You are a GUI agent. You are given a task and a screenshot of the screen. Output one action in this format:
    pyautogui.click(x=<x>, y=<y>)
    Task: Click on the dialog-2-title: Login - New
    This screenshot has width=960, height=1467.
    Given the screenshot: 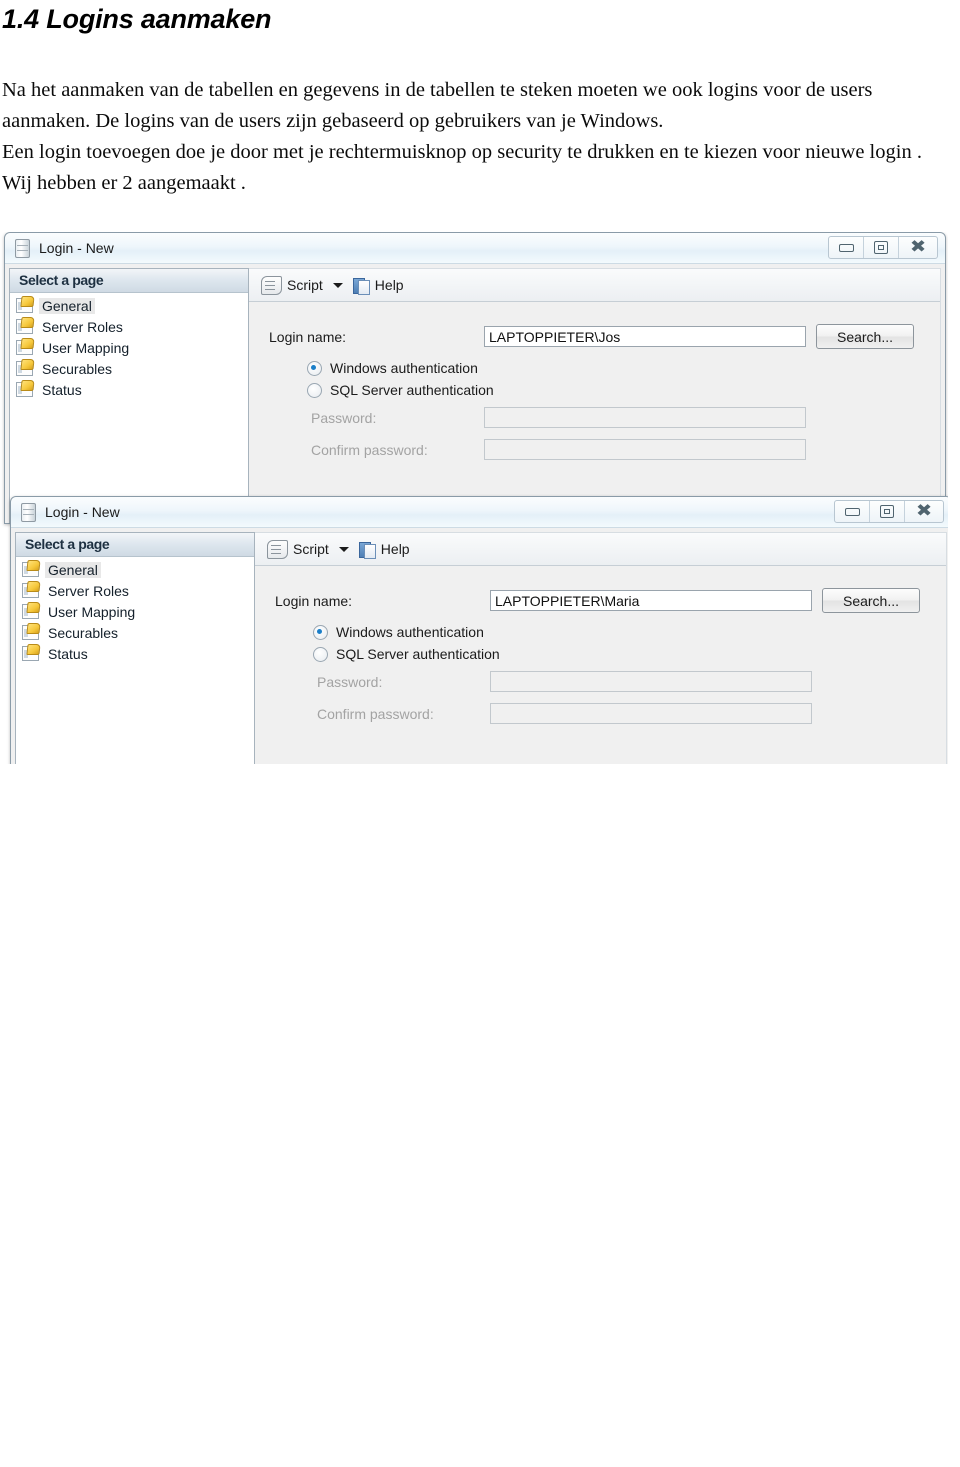 What is the action you would take?
    pyautogui.click(x=82, y=512)
    